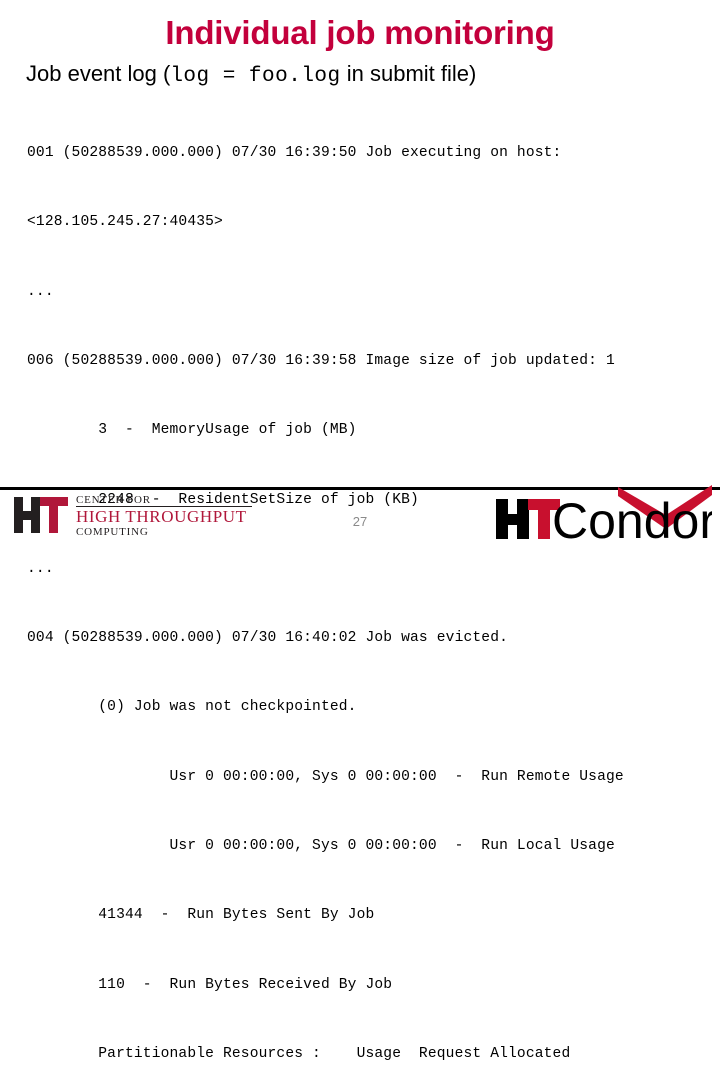 This screenshot has width=720, height=1080. I want to click on subtitle-code-snippet: log = foo.log, so click(255, 76).